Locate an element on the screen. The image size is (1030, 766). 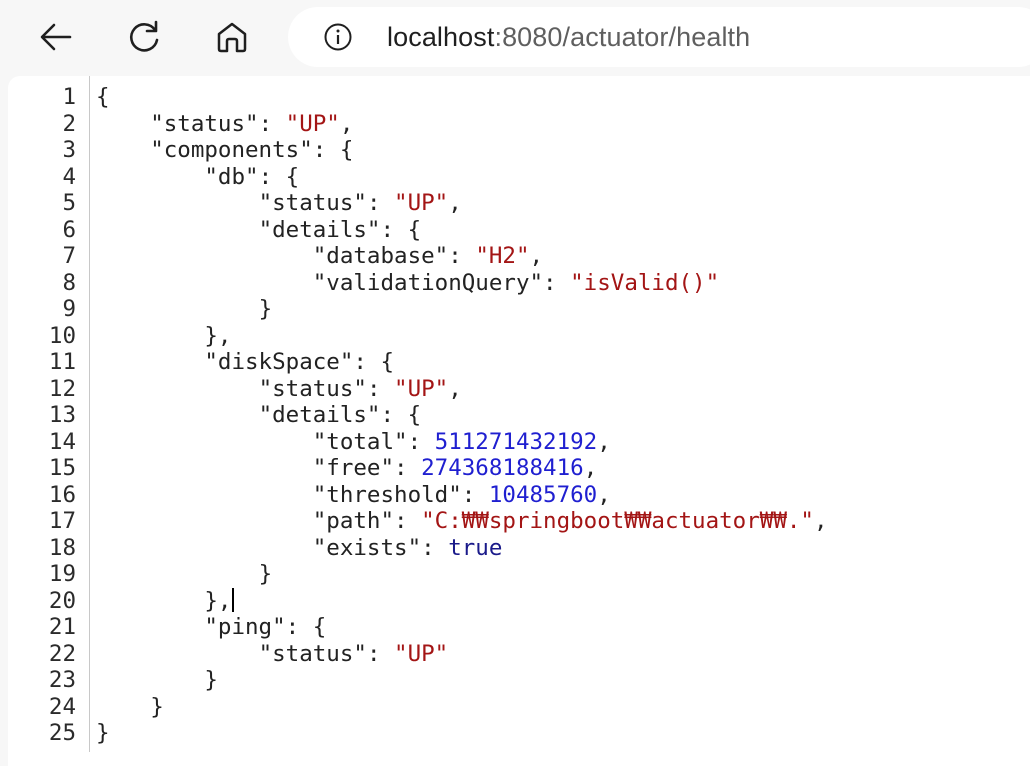
line-source: }, is located at coordinates (156, 336).